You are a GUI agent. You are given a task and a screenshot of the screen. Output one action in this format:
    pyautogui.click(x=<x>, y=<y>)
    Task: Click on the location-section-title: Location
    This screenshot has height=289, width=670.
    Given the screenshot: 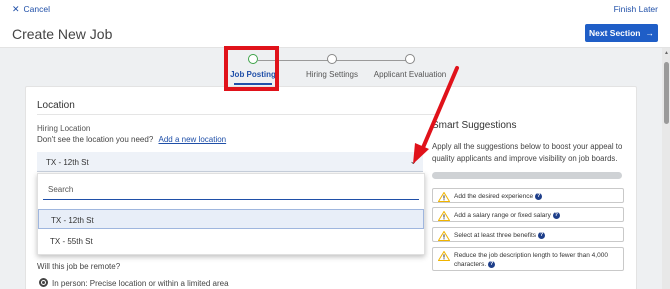 What is the action you would take?
    pyautogui.click(x=56, y=105)
    